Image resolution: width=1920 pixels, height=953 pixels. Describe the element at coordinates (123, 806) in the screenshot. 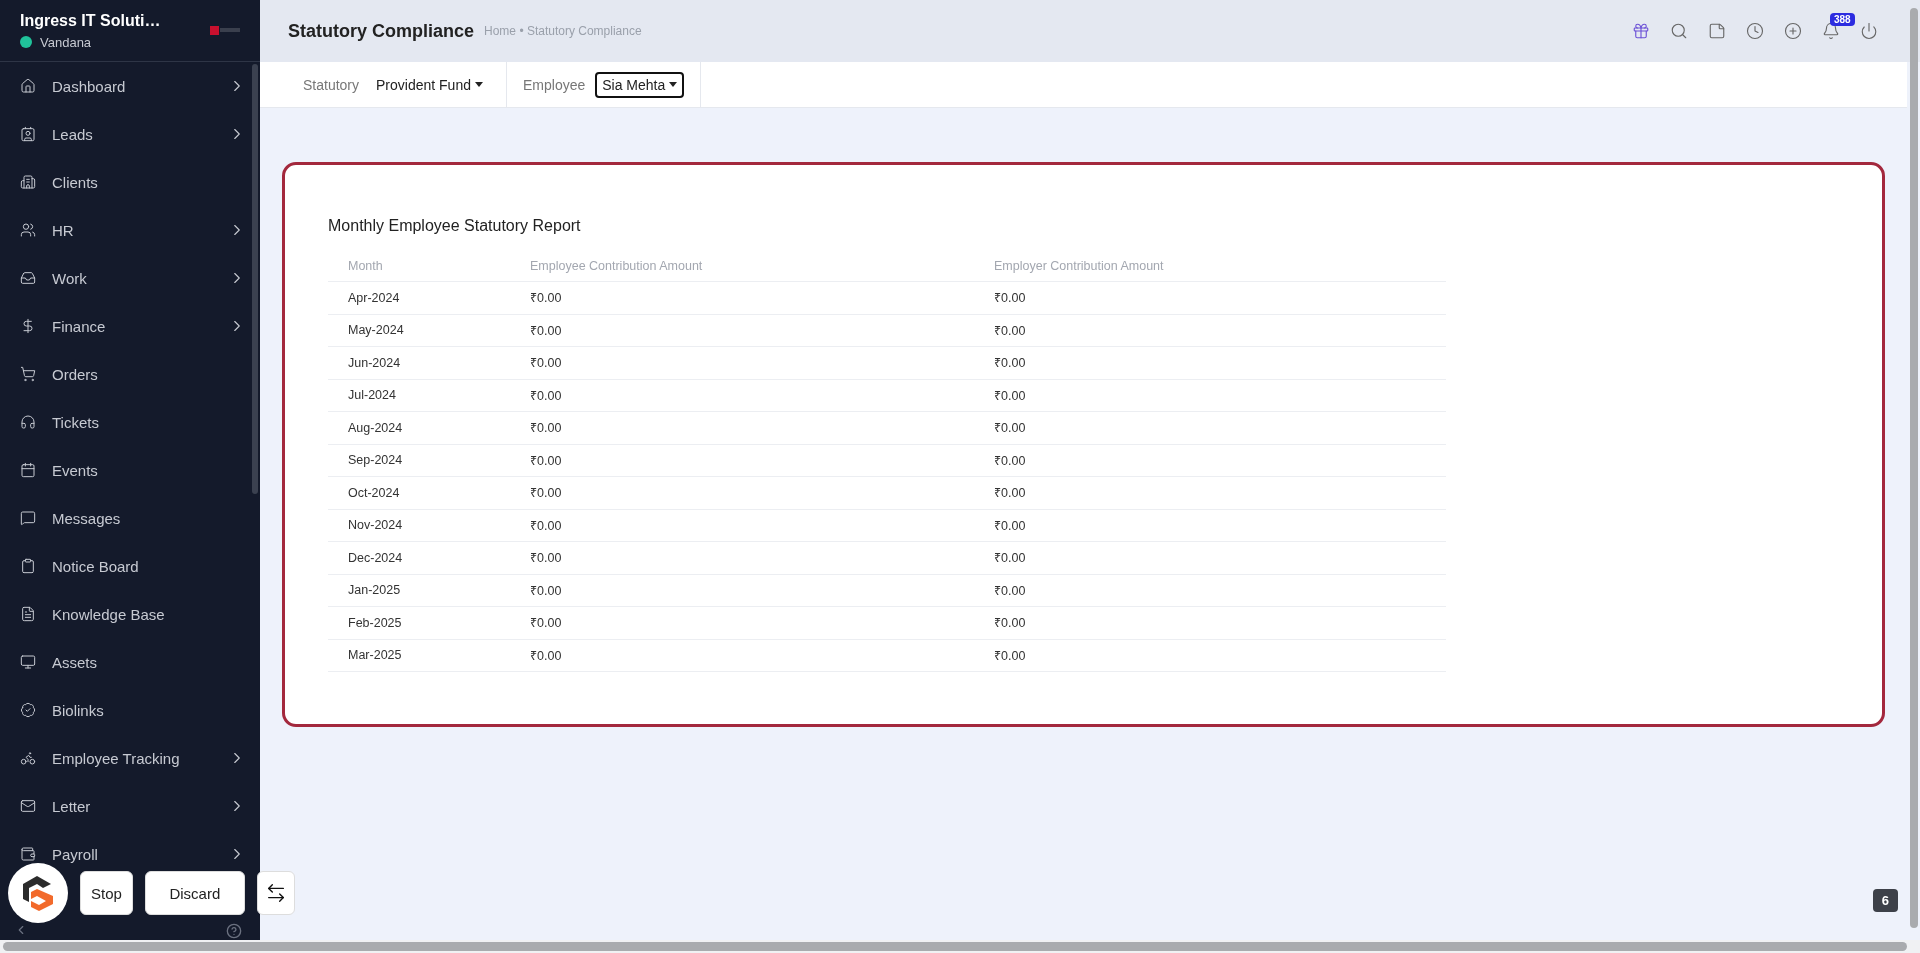

I see `nav-item: Letter` at that location.